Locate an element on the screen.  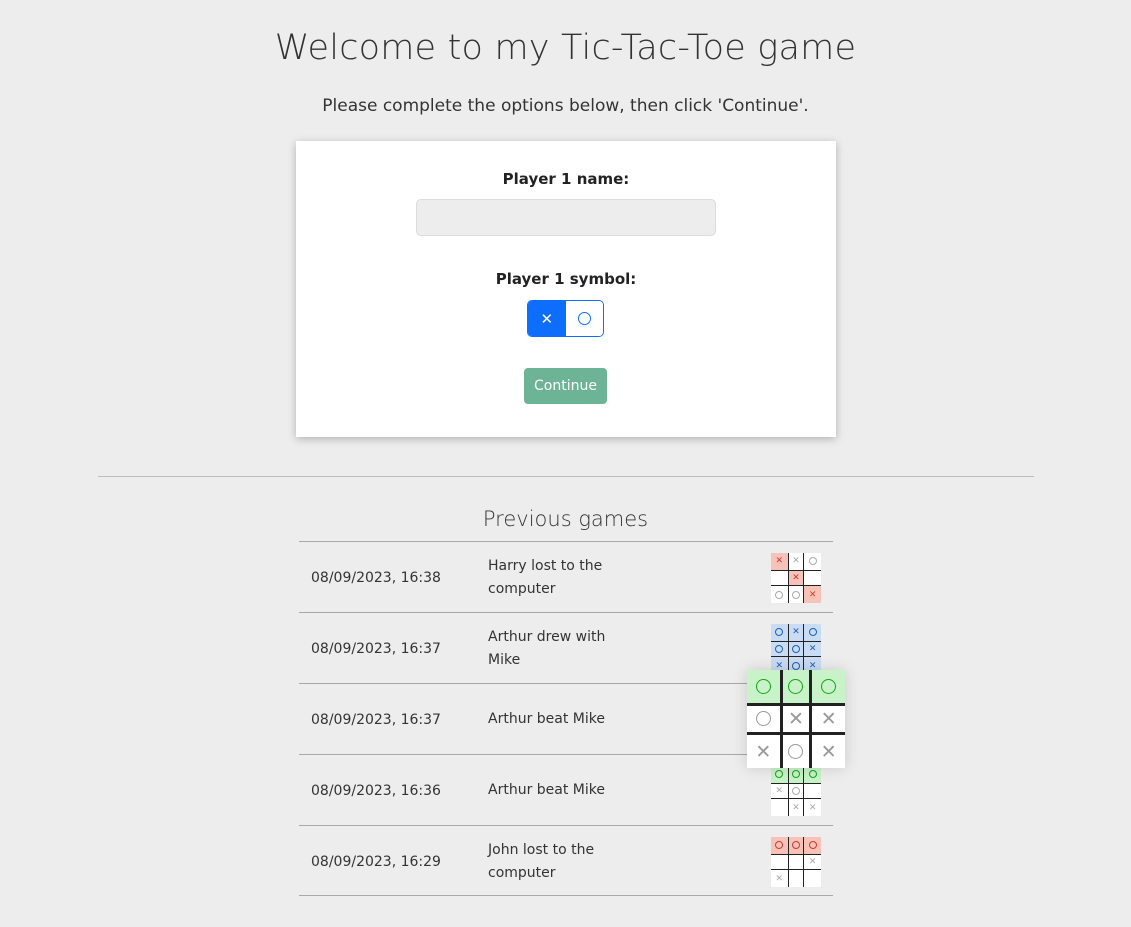
symbol-x-button: ✕ is located at coordinates (547, 318).